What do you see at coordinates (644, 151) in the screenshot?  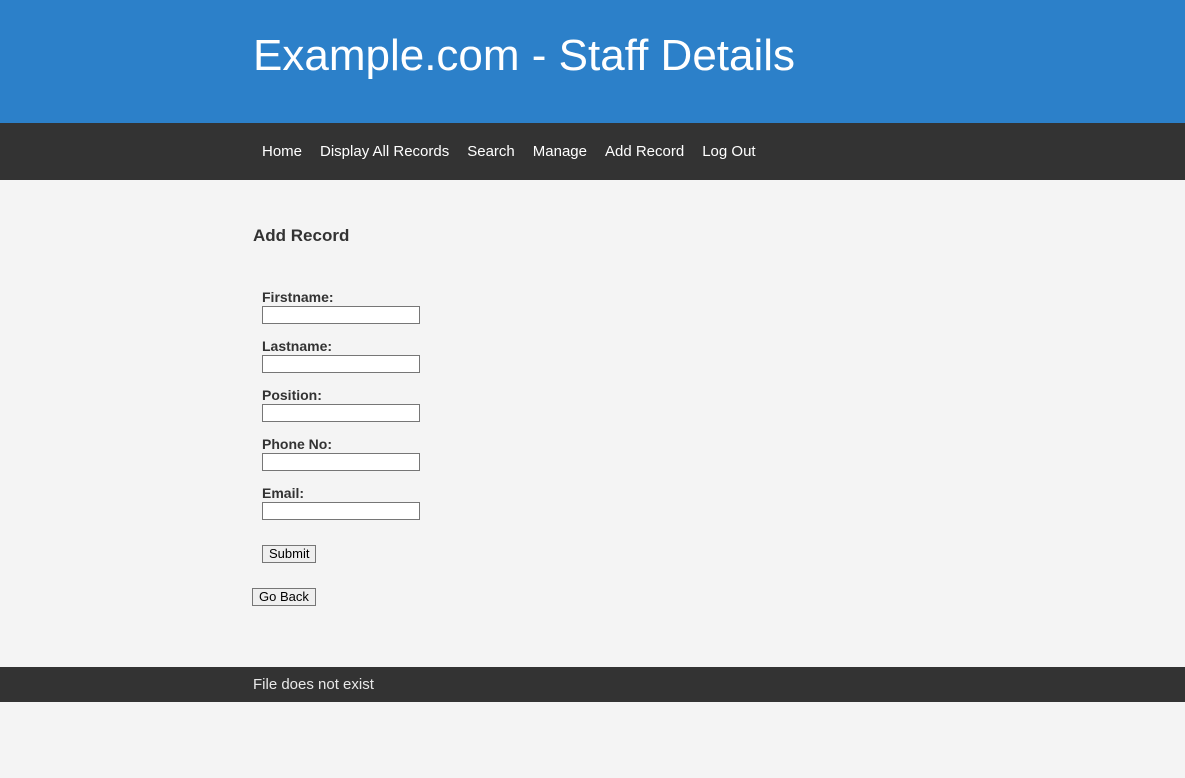 I see `nav-item-add-record: Add Record` at bounding box center [644, 151].